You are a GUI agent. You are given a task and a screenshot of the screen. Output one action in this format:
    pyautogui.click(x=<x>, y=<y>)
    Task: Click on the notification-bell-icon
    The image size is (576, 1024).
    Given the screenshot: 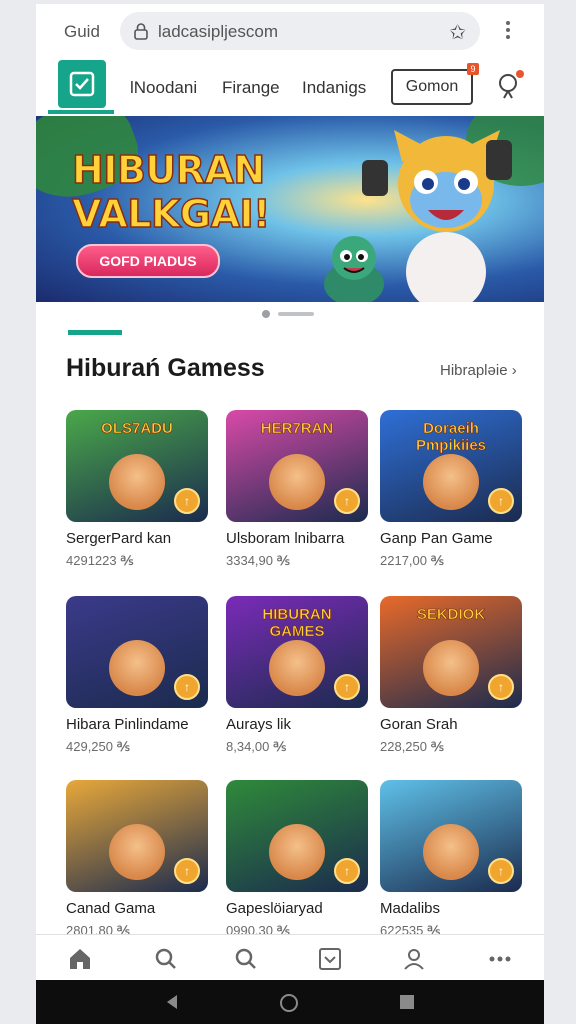 What is the action you would take?
    pyautogui.click(x=510, y=86)
    